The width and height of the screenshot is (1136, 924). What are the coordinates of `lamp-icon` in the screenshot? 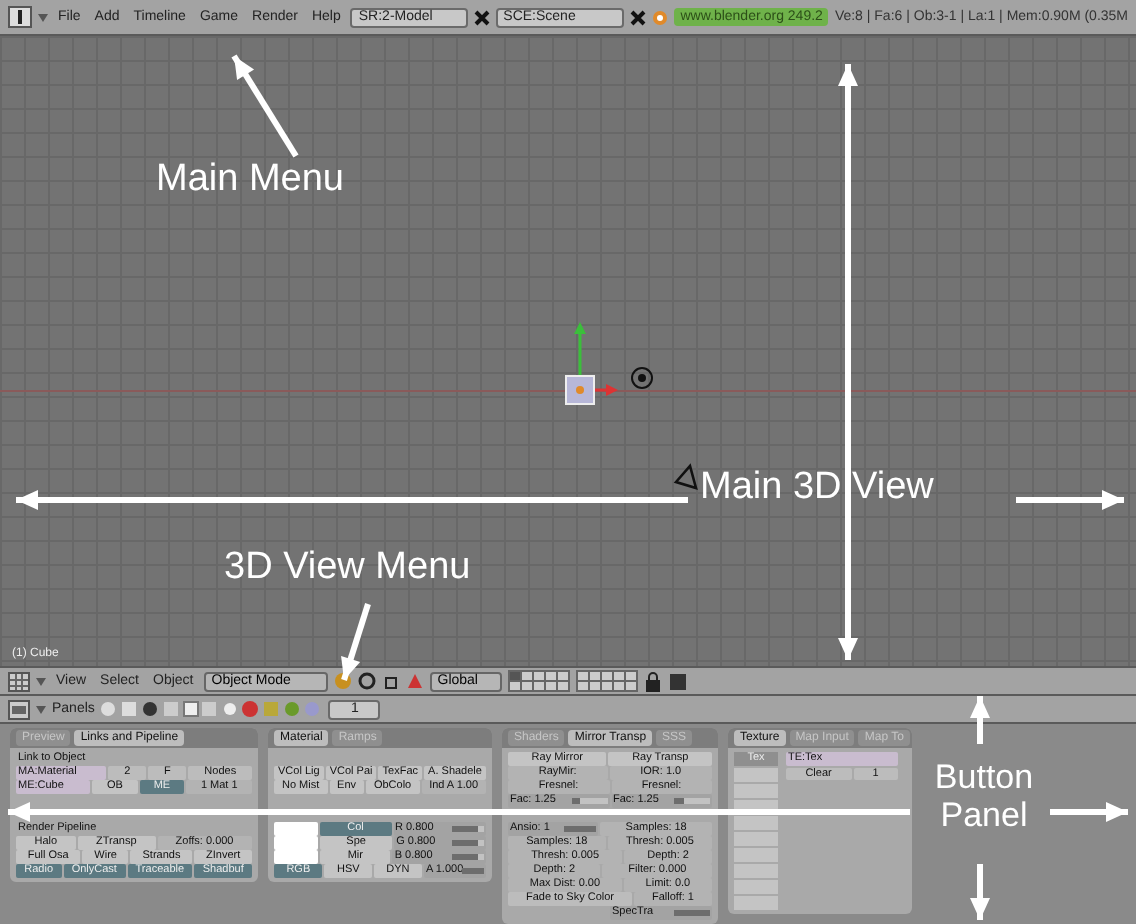 It's located at (642, 378).